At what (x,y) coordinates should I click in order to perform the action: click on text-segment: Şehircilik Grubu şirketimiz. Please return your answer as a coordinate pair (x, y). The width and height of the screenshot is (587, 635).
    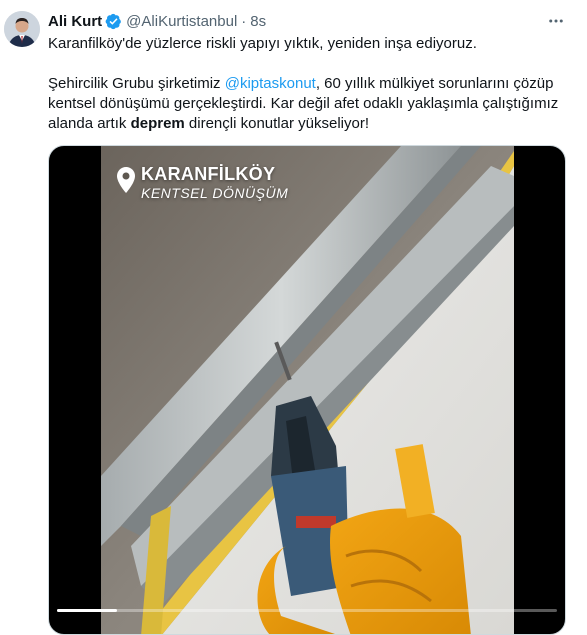
    Looking at the image, I should click on (136, 83).